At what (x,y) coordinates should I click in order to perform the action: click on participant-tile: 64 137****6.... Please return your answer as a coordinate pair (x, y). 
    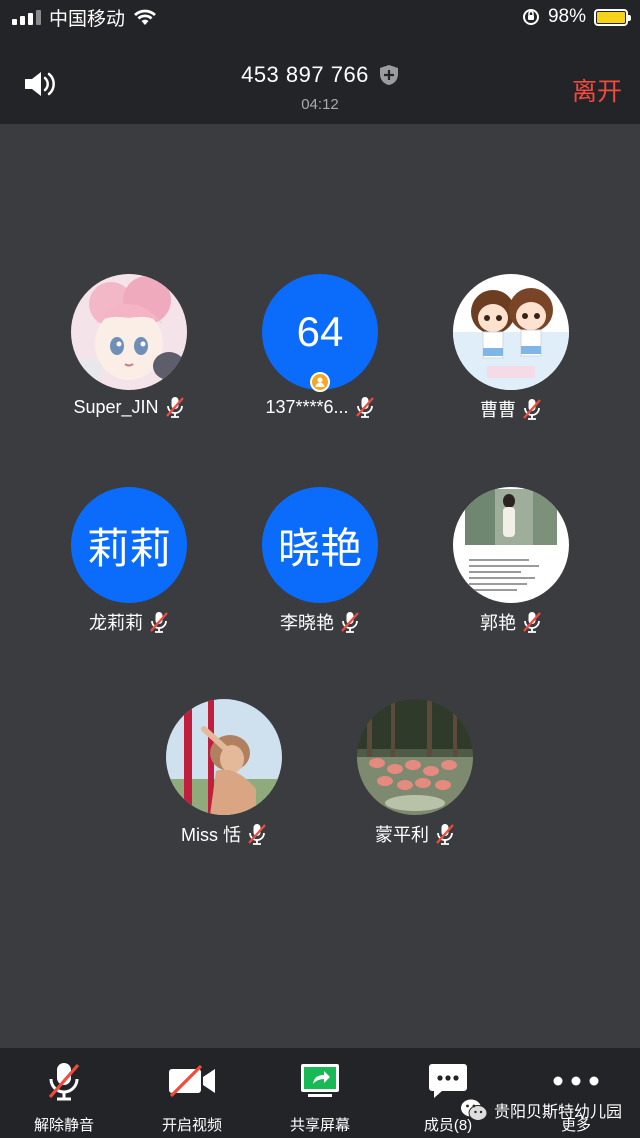
    Looking at the image, I should click on (320, 346).